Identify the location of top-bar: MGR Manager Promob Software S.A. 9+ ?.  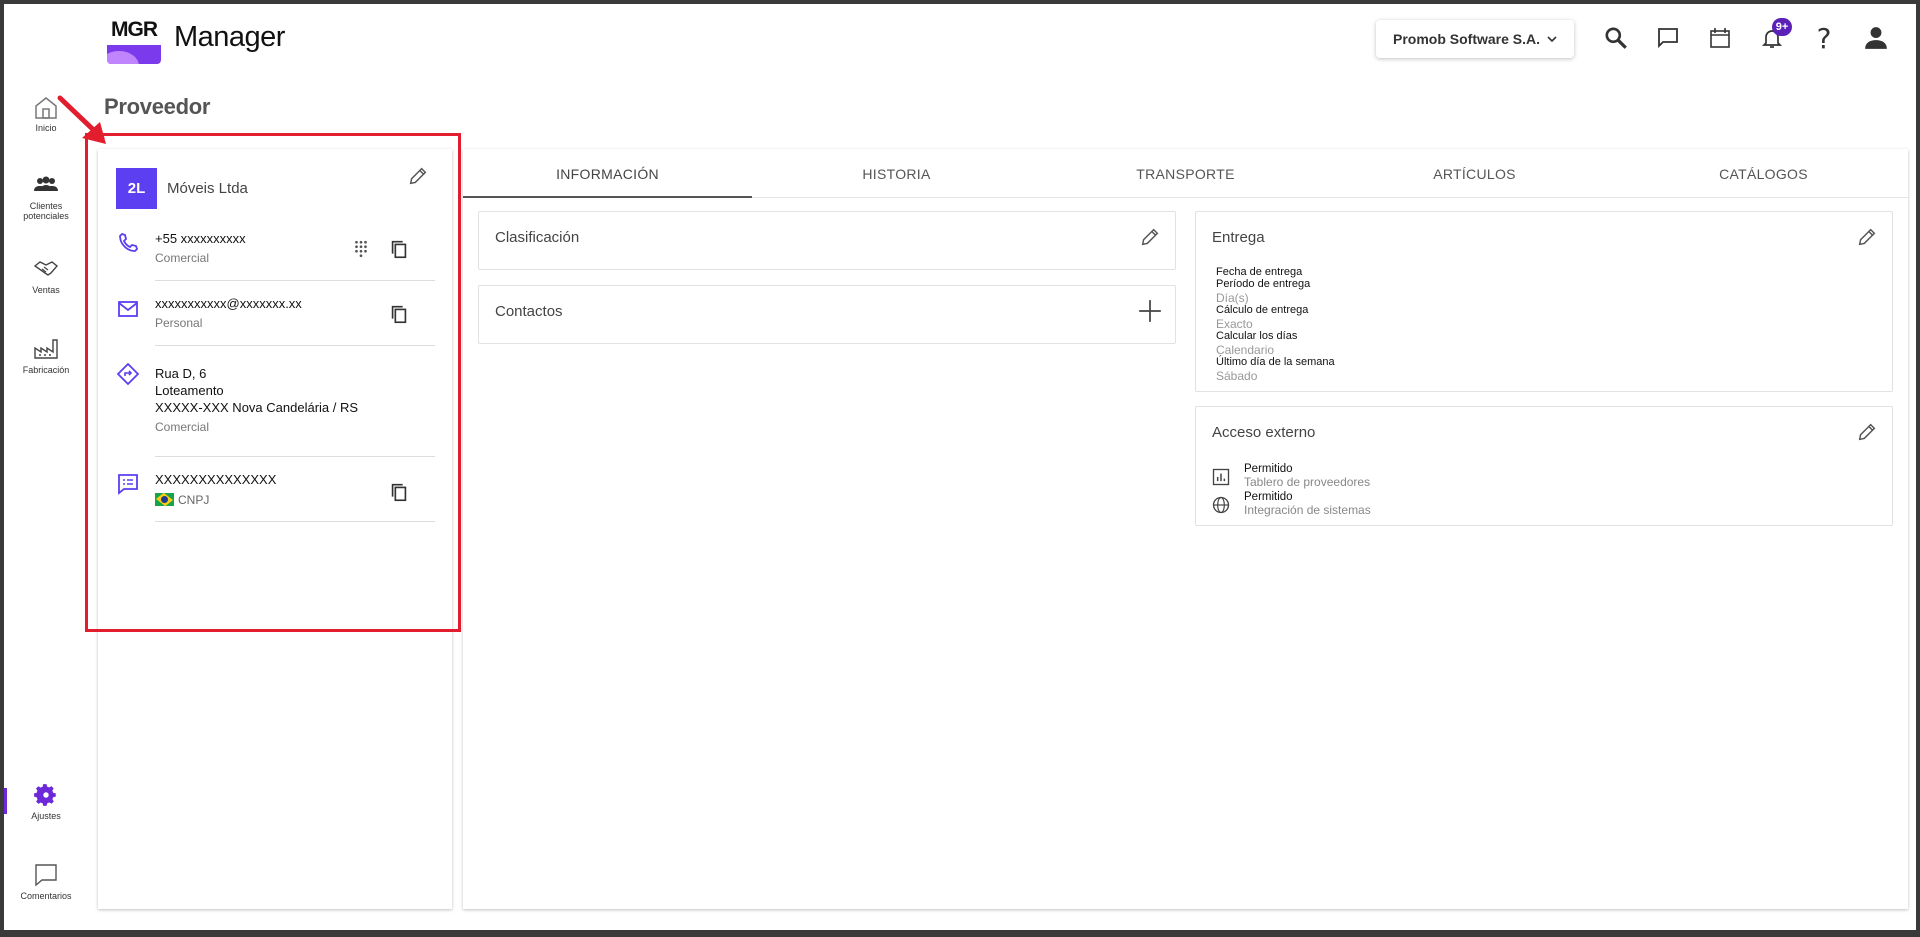
(960, 38).